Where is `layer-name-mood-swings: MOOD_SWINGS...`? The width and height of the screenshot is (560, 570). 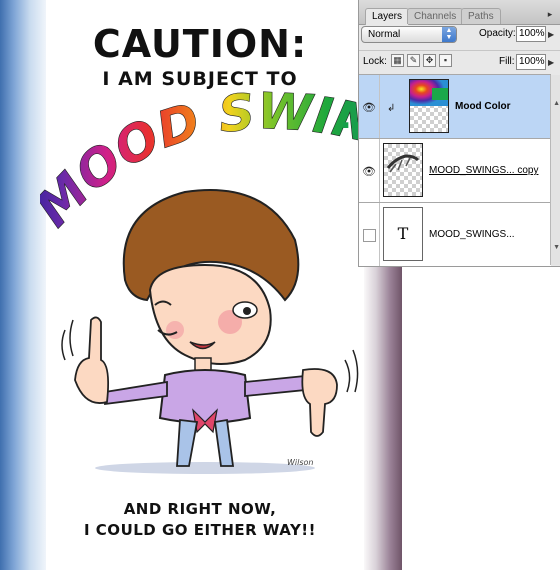
layer-name-mood-swings: MOOD_SWINGS... is located at coordinates (472, 234).